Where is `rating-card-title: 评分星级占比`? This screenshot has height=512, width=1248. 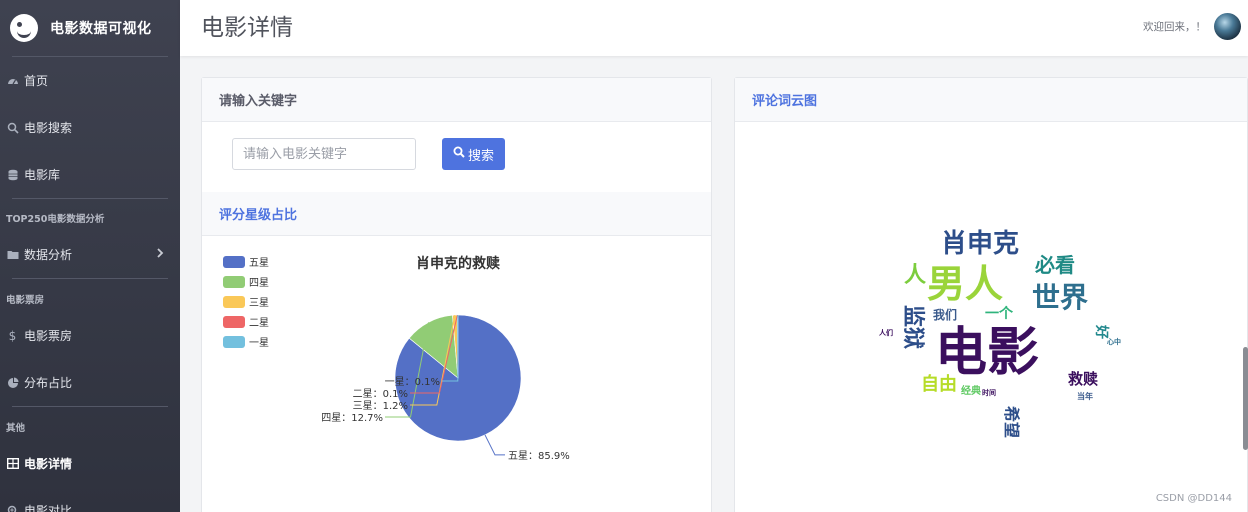 rating-card-title: 评分星级占比 is located at coordinates (456, 214).